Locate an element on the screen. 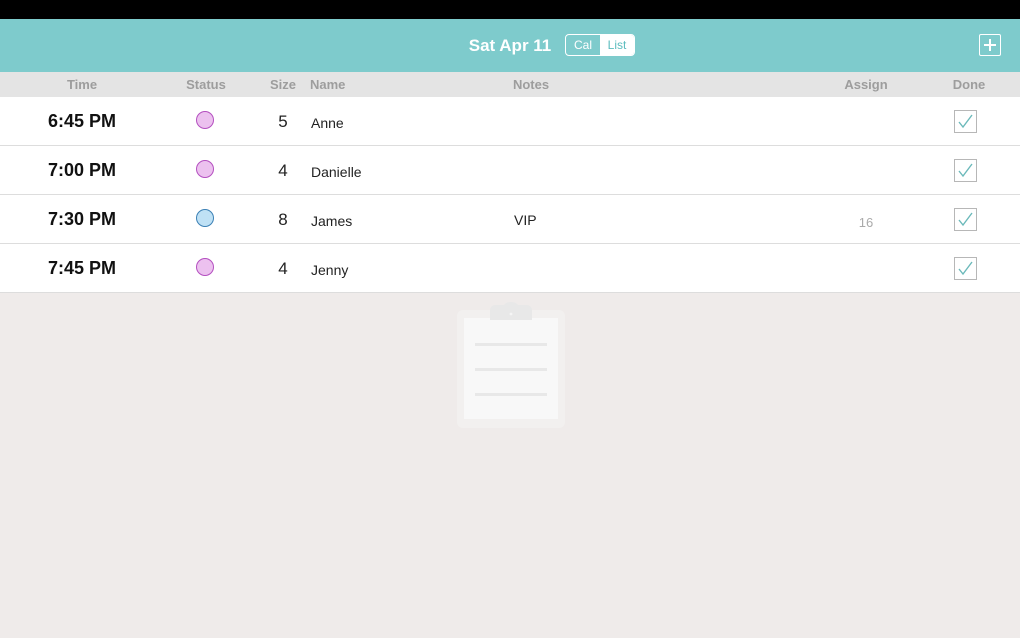 This screenshot has height=638, width=1020. reservation-row: 7:30 PM 8 James VIP 16 is located at coordinates (510, 219).